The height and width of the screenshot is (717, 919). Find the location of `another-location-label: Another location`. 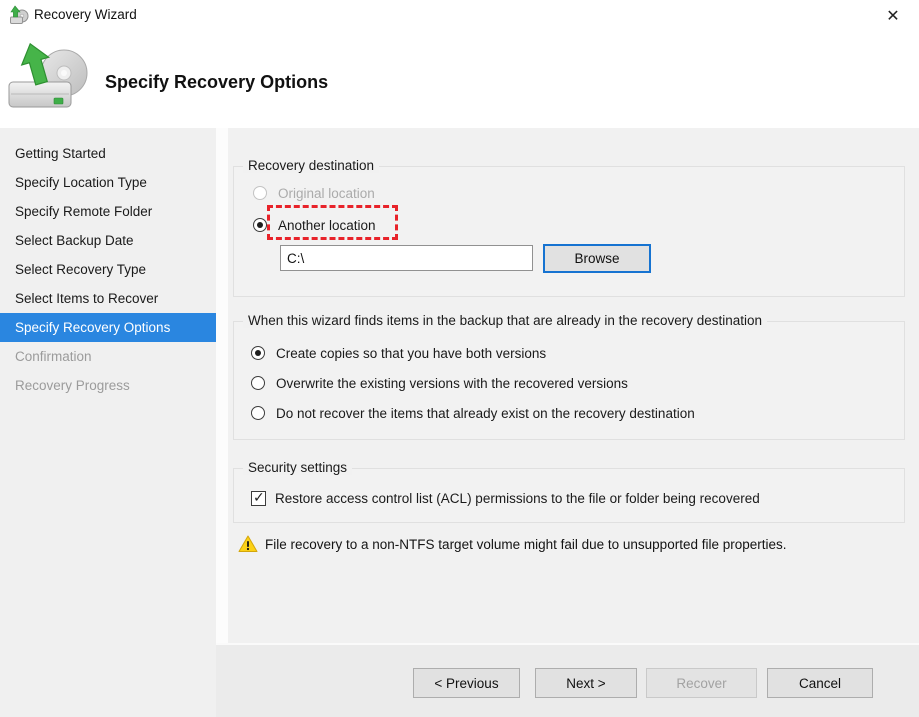

another-location-label: Another location is located at coordinates (327, 225).